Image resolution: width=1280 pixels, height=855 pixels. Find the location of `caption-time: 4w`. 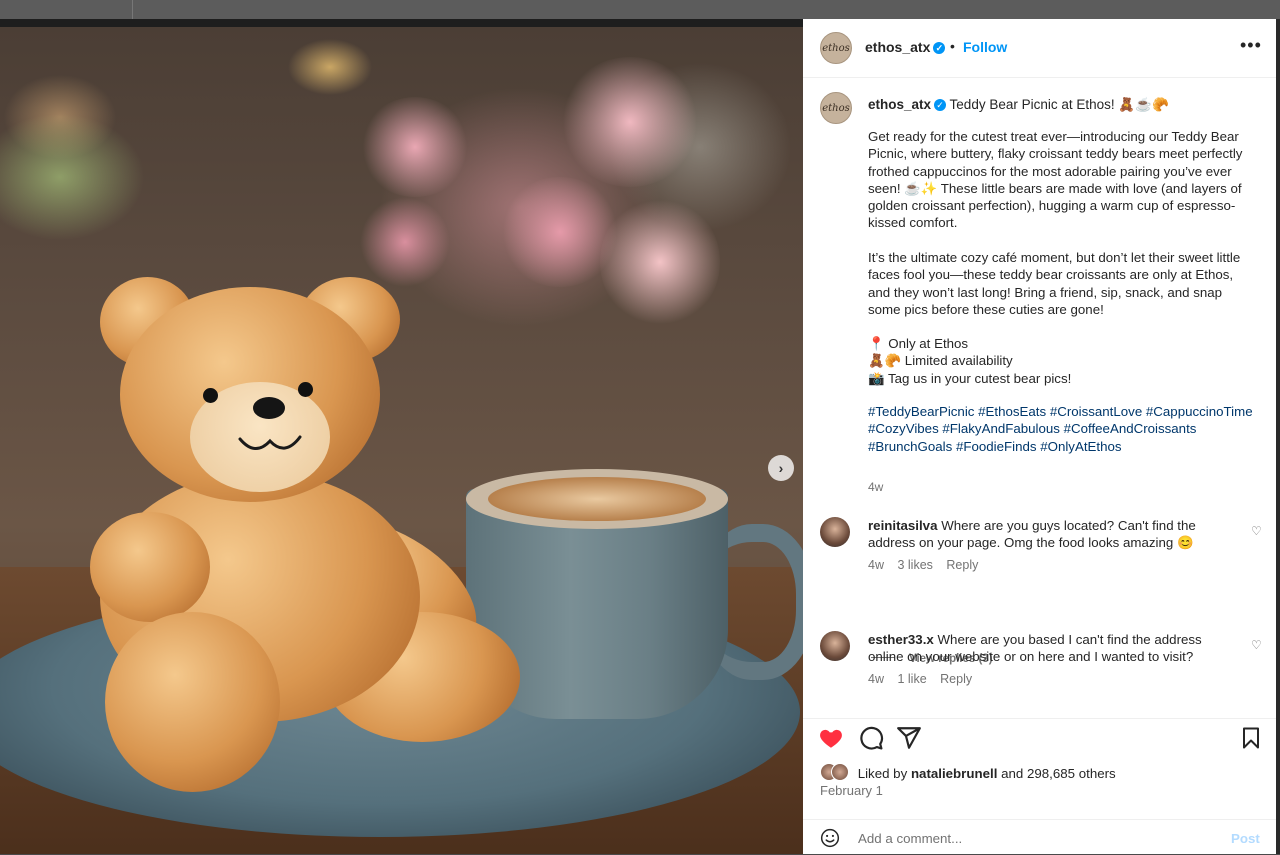

caption-time: 4w is located at coordinates (876, 487).